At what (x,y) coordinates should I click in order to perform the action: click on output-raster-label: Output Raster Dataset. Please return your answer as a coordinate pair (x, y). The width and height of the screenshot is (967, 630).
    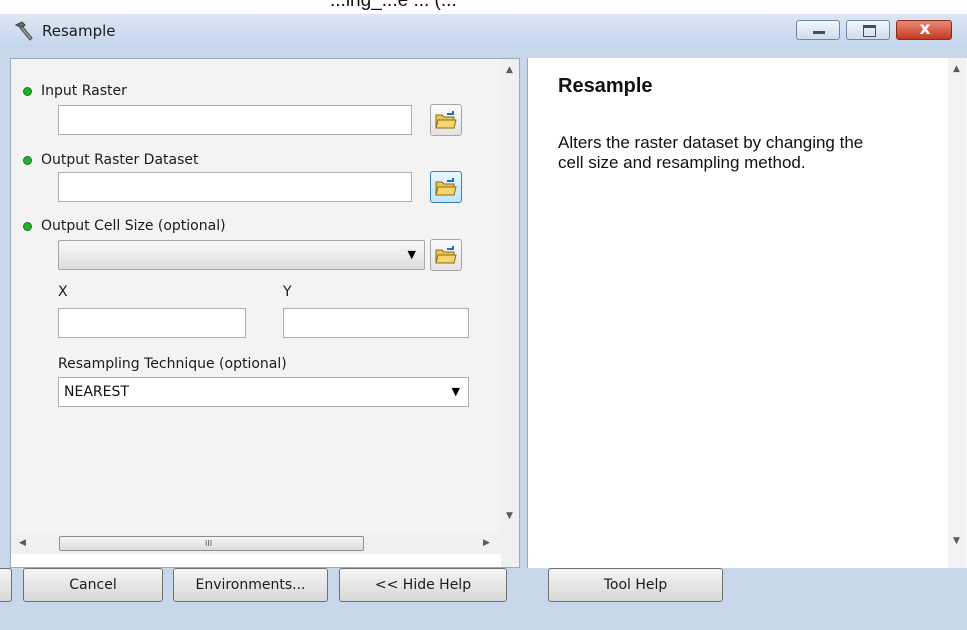
    Looking at the image, I should click on (120, 160).